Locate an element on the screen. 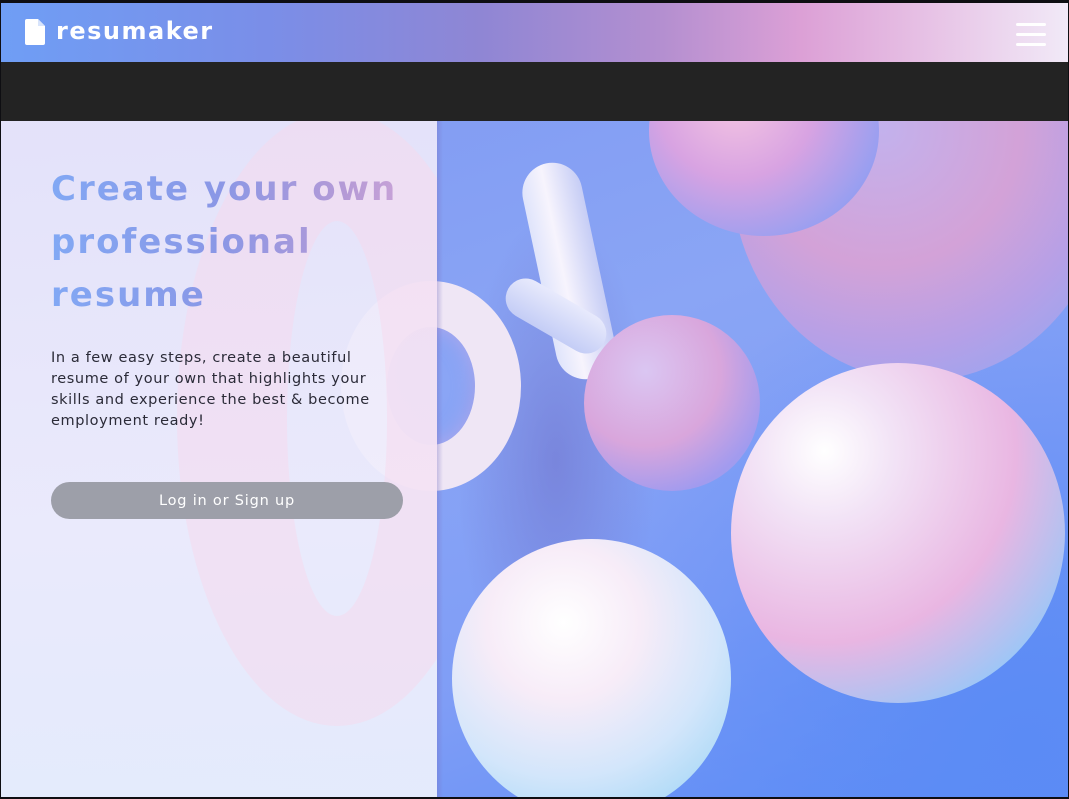 This screenshot has height=799, width=1069. panel-divider is located at coordinates (440, 459).